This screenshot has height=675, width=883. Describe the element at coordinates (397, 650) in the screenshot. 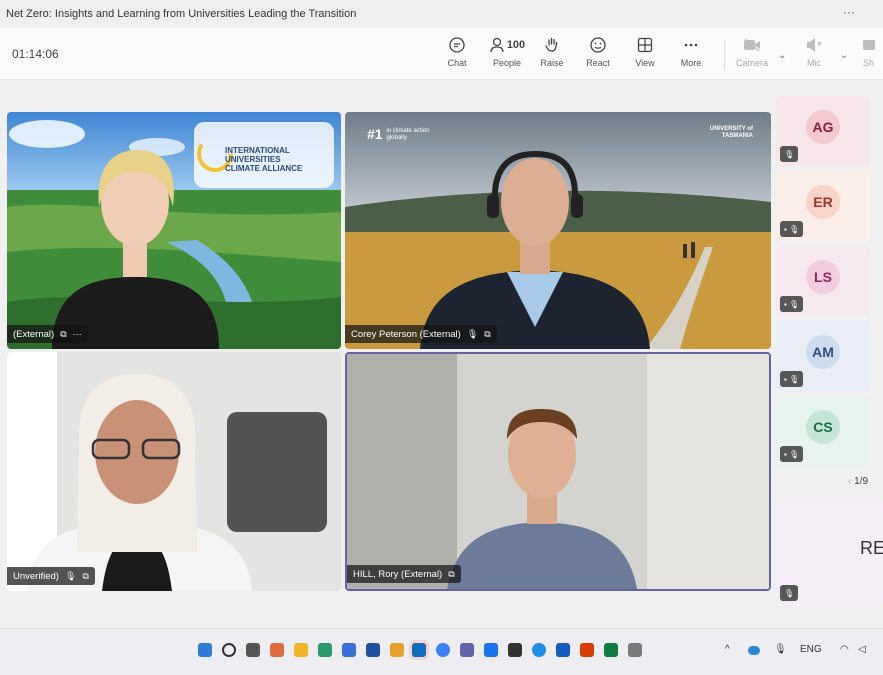

I see `chrome-icon` at that location.